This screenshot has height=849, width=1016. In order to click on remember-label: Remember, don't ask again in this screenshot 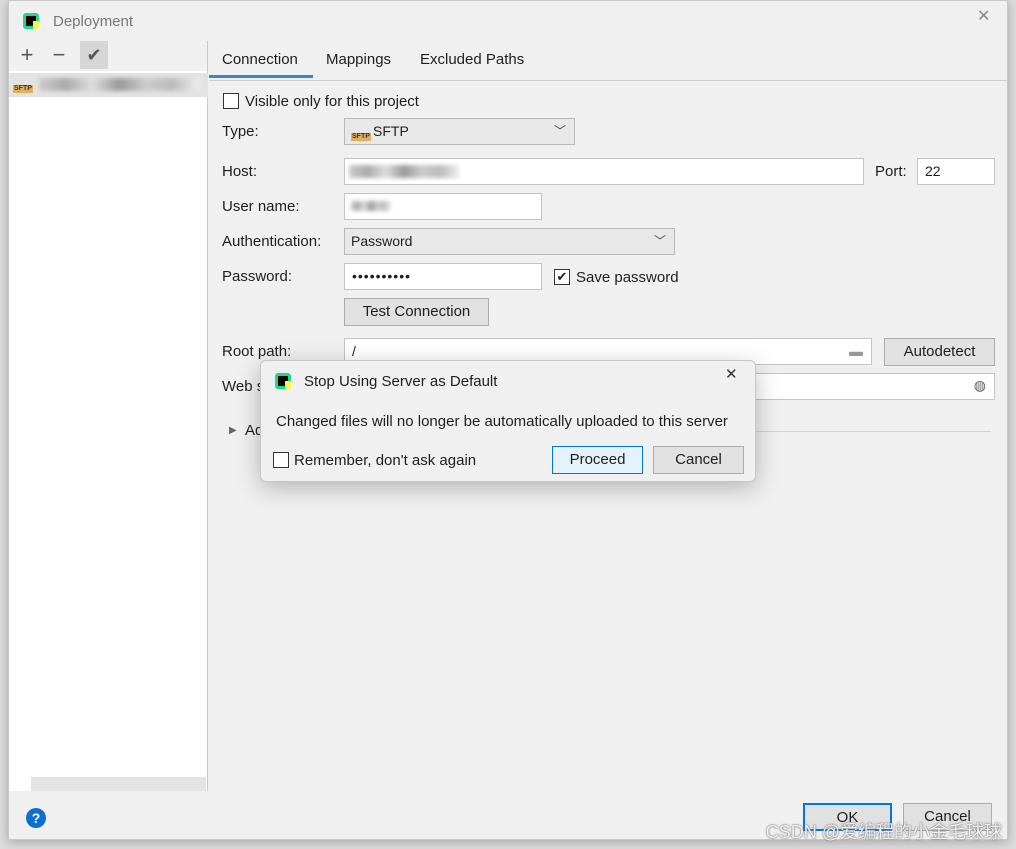, I will do `click(385, 460)`.